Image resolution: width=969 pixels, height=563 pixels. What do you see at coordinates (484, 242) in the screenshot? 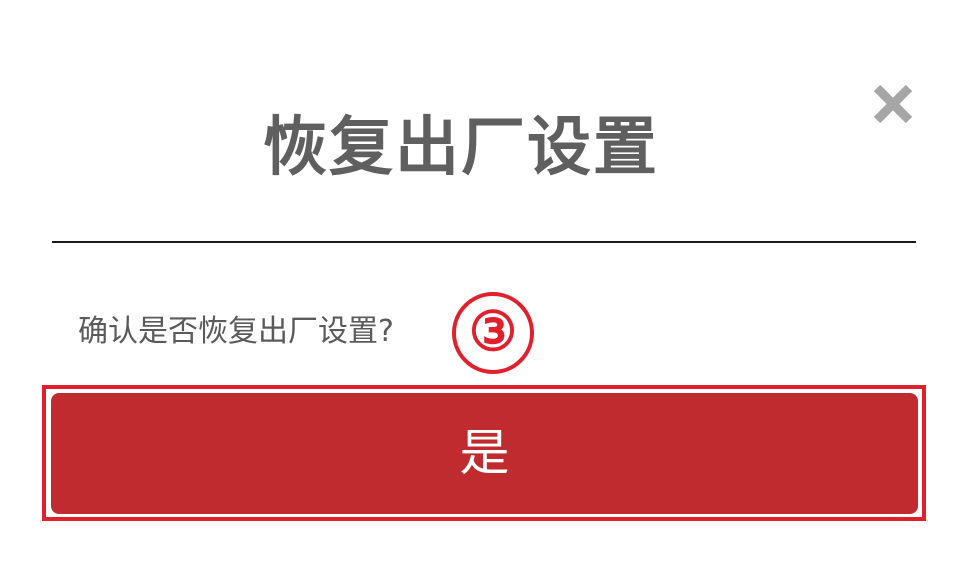
I see `title-divider` at bounding box center [484, 242].